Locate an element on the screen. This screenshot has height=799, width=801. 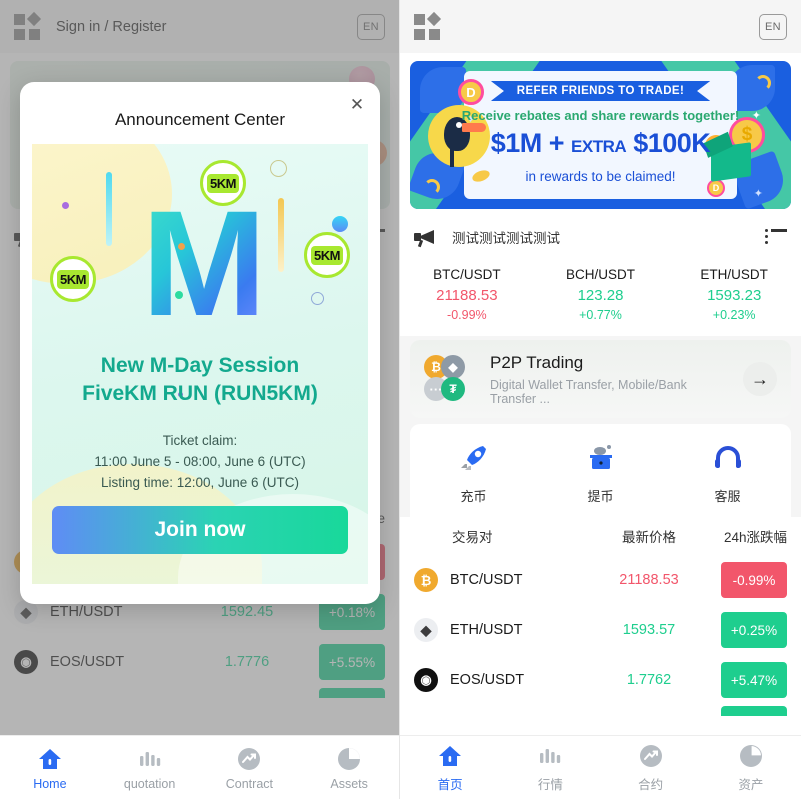
ticker-price: 1593.23 is located at coordinates (734, 295).